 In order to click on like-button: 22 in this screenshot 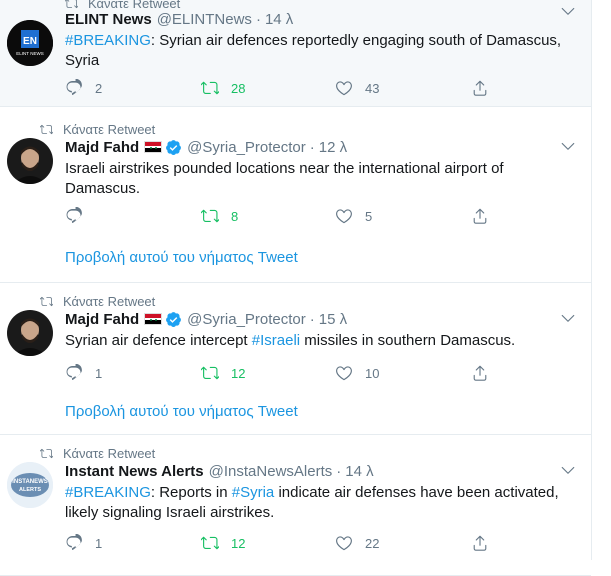, I will do `click(357, 543)`.